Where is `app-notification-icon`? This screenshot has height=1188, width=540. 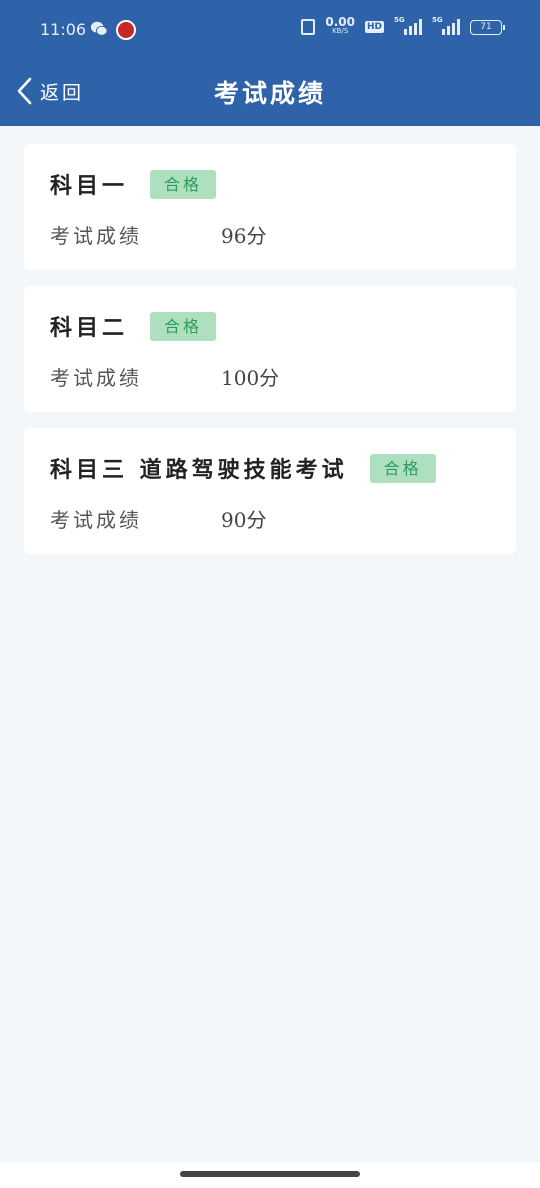
app-notification-icon is located at coordinates (126, 30).